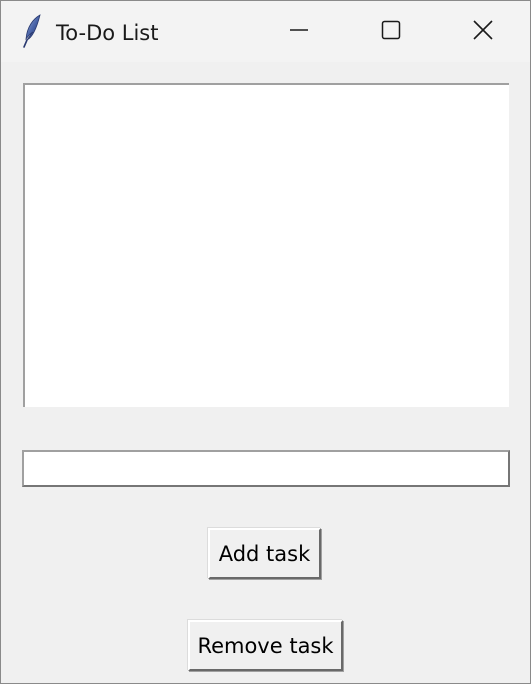 The width and height of the screenshot is (531, 684). I want to click on close-icon, so click(483, 32).